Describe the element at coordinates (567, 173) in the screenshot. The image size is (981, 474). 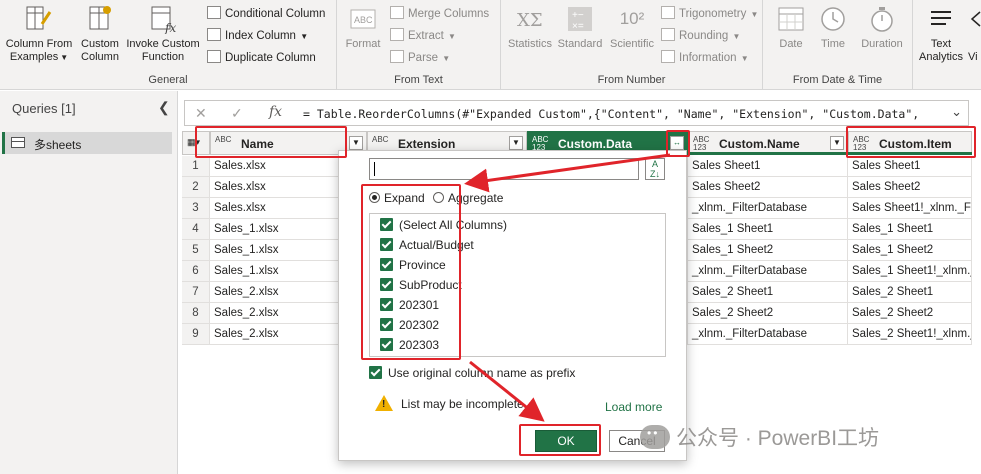
I see `arrow-to-checklist` at that location.